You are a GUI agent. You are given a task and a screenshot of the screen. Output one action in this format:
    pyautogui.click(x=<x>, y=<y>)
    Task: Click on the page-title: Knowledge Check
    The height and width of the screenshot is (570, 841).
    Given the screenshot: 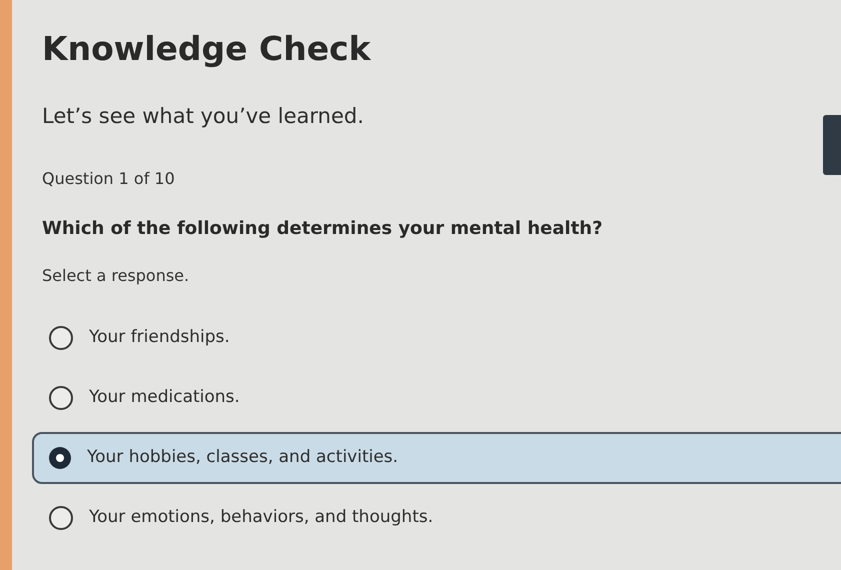 What is the action you would take?
    pyautogui.click(x=207, y=49)
    